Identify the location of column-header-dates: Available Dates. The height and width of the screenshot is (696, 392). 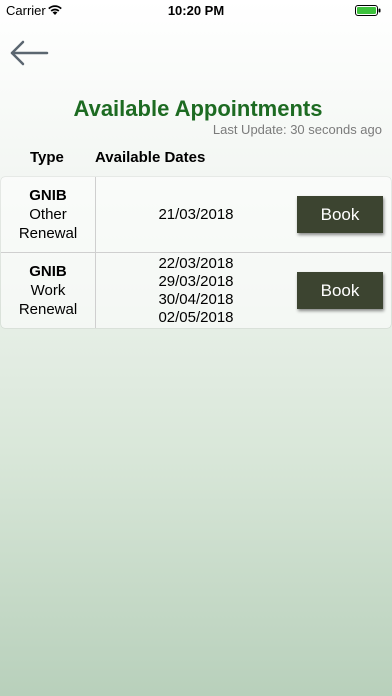
(150, 157).